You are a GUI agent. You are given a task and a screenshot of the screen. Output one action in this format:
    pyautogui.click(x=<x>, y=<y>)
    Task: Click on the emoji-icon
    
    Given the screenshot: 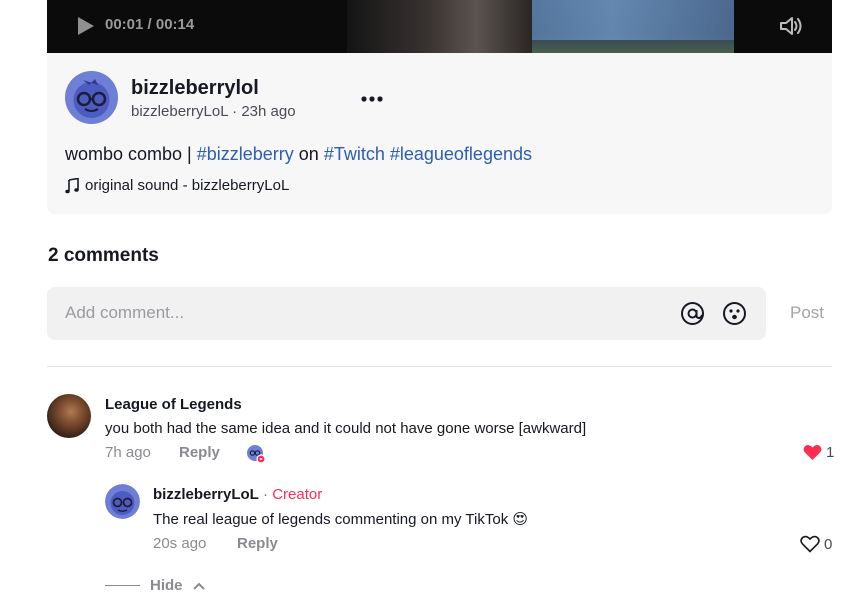 What is the action you would take?
    pyautogui.click(x=734, y=313)
    